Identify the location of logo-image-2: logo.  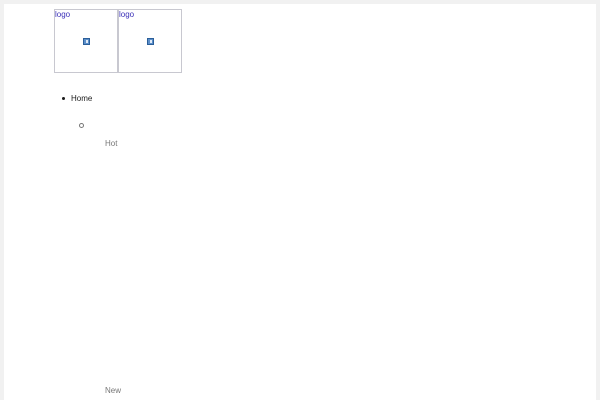
(150, 41).